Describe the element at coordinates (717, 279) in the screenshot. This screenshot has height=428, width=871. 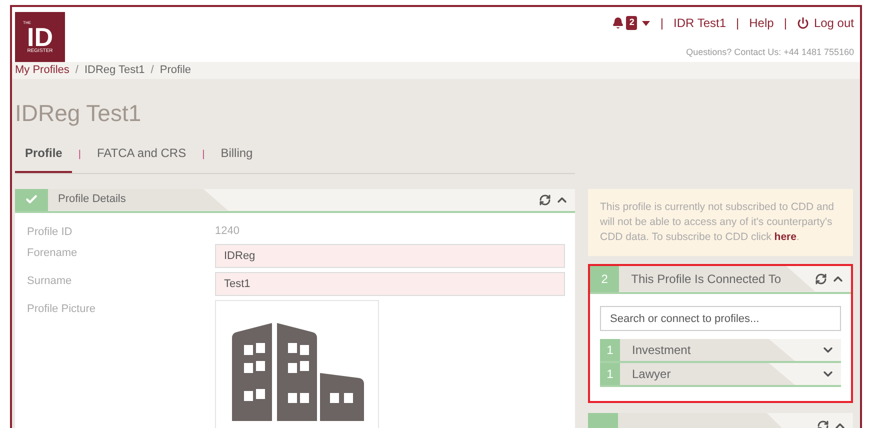
I see `panel-title: This Profile Is Connected To` at that location.